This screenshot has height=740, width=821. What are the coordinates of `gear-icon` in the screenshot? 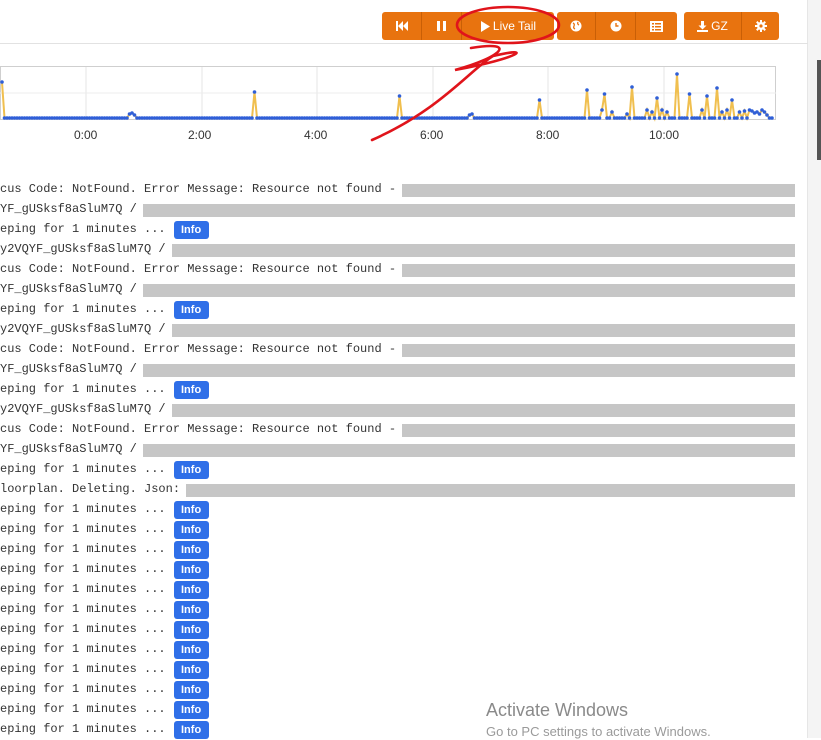 It's located at (760, 26).